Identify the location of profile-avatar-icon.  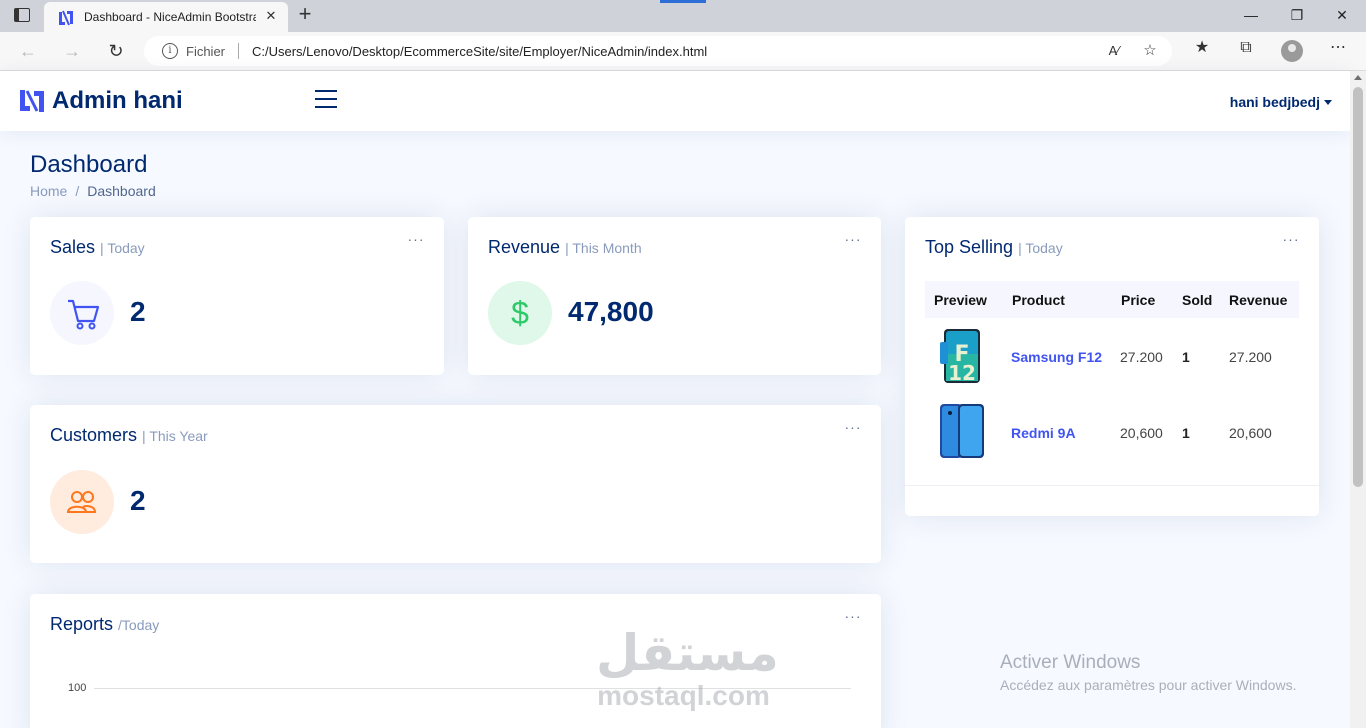
(1292, 51).